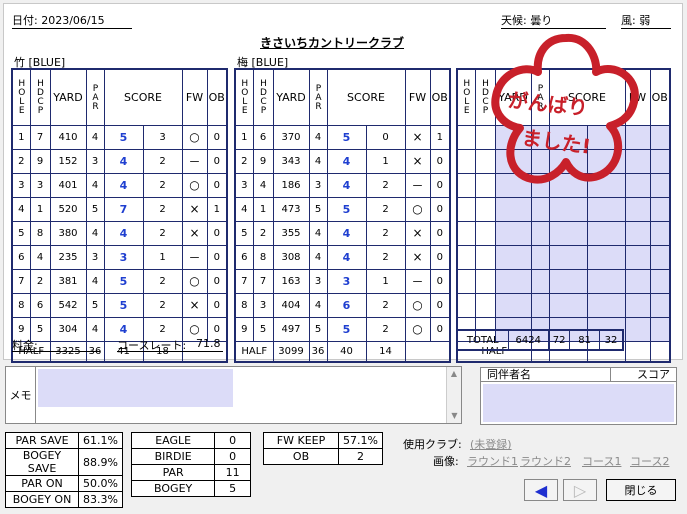 Image resolution: width=687 pixels, height=514 pixels. What do you see at coordinates (546, 375) in the screenshot?
I see `companion-name-header: 同伴者名` at bounding box center [546, 375].